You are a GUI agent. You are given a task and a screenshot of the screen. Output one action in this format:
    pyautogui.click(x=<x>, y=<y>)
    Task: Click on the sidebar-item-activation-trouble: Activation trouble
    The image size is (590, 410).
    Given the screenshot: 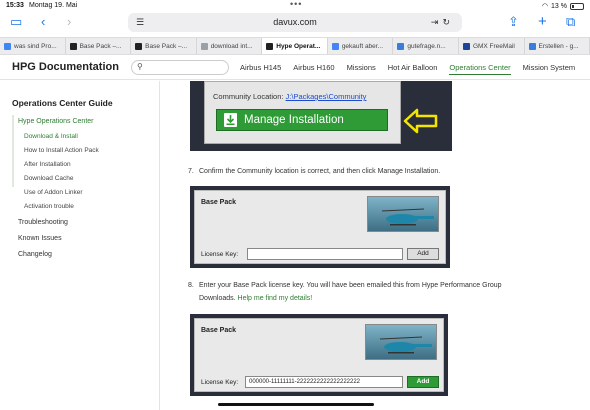 What is the action you would take?
    pyautogui.click(x=49, y=206)
    